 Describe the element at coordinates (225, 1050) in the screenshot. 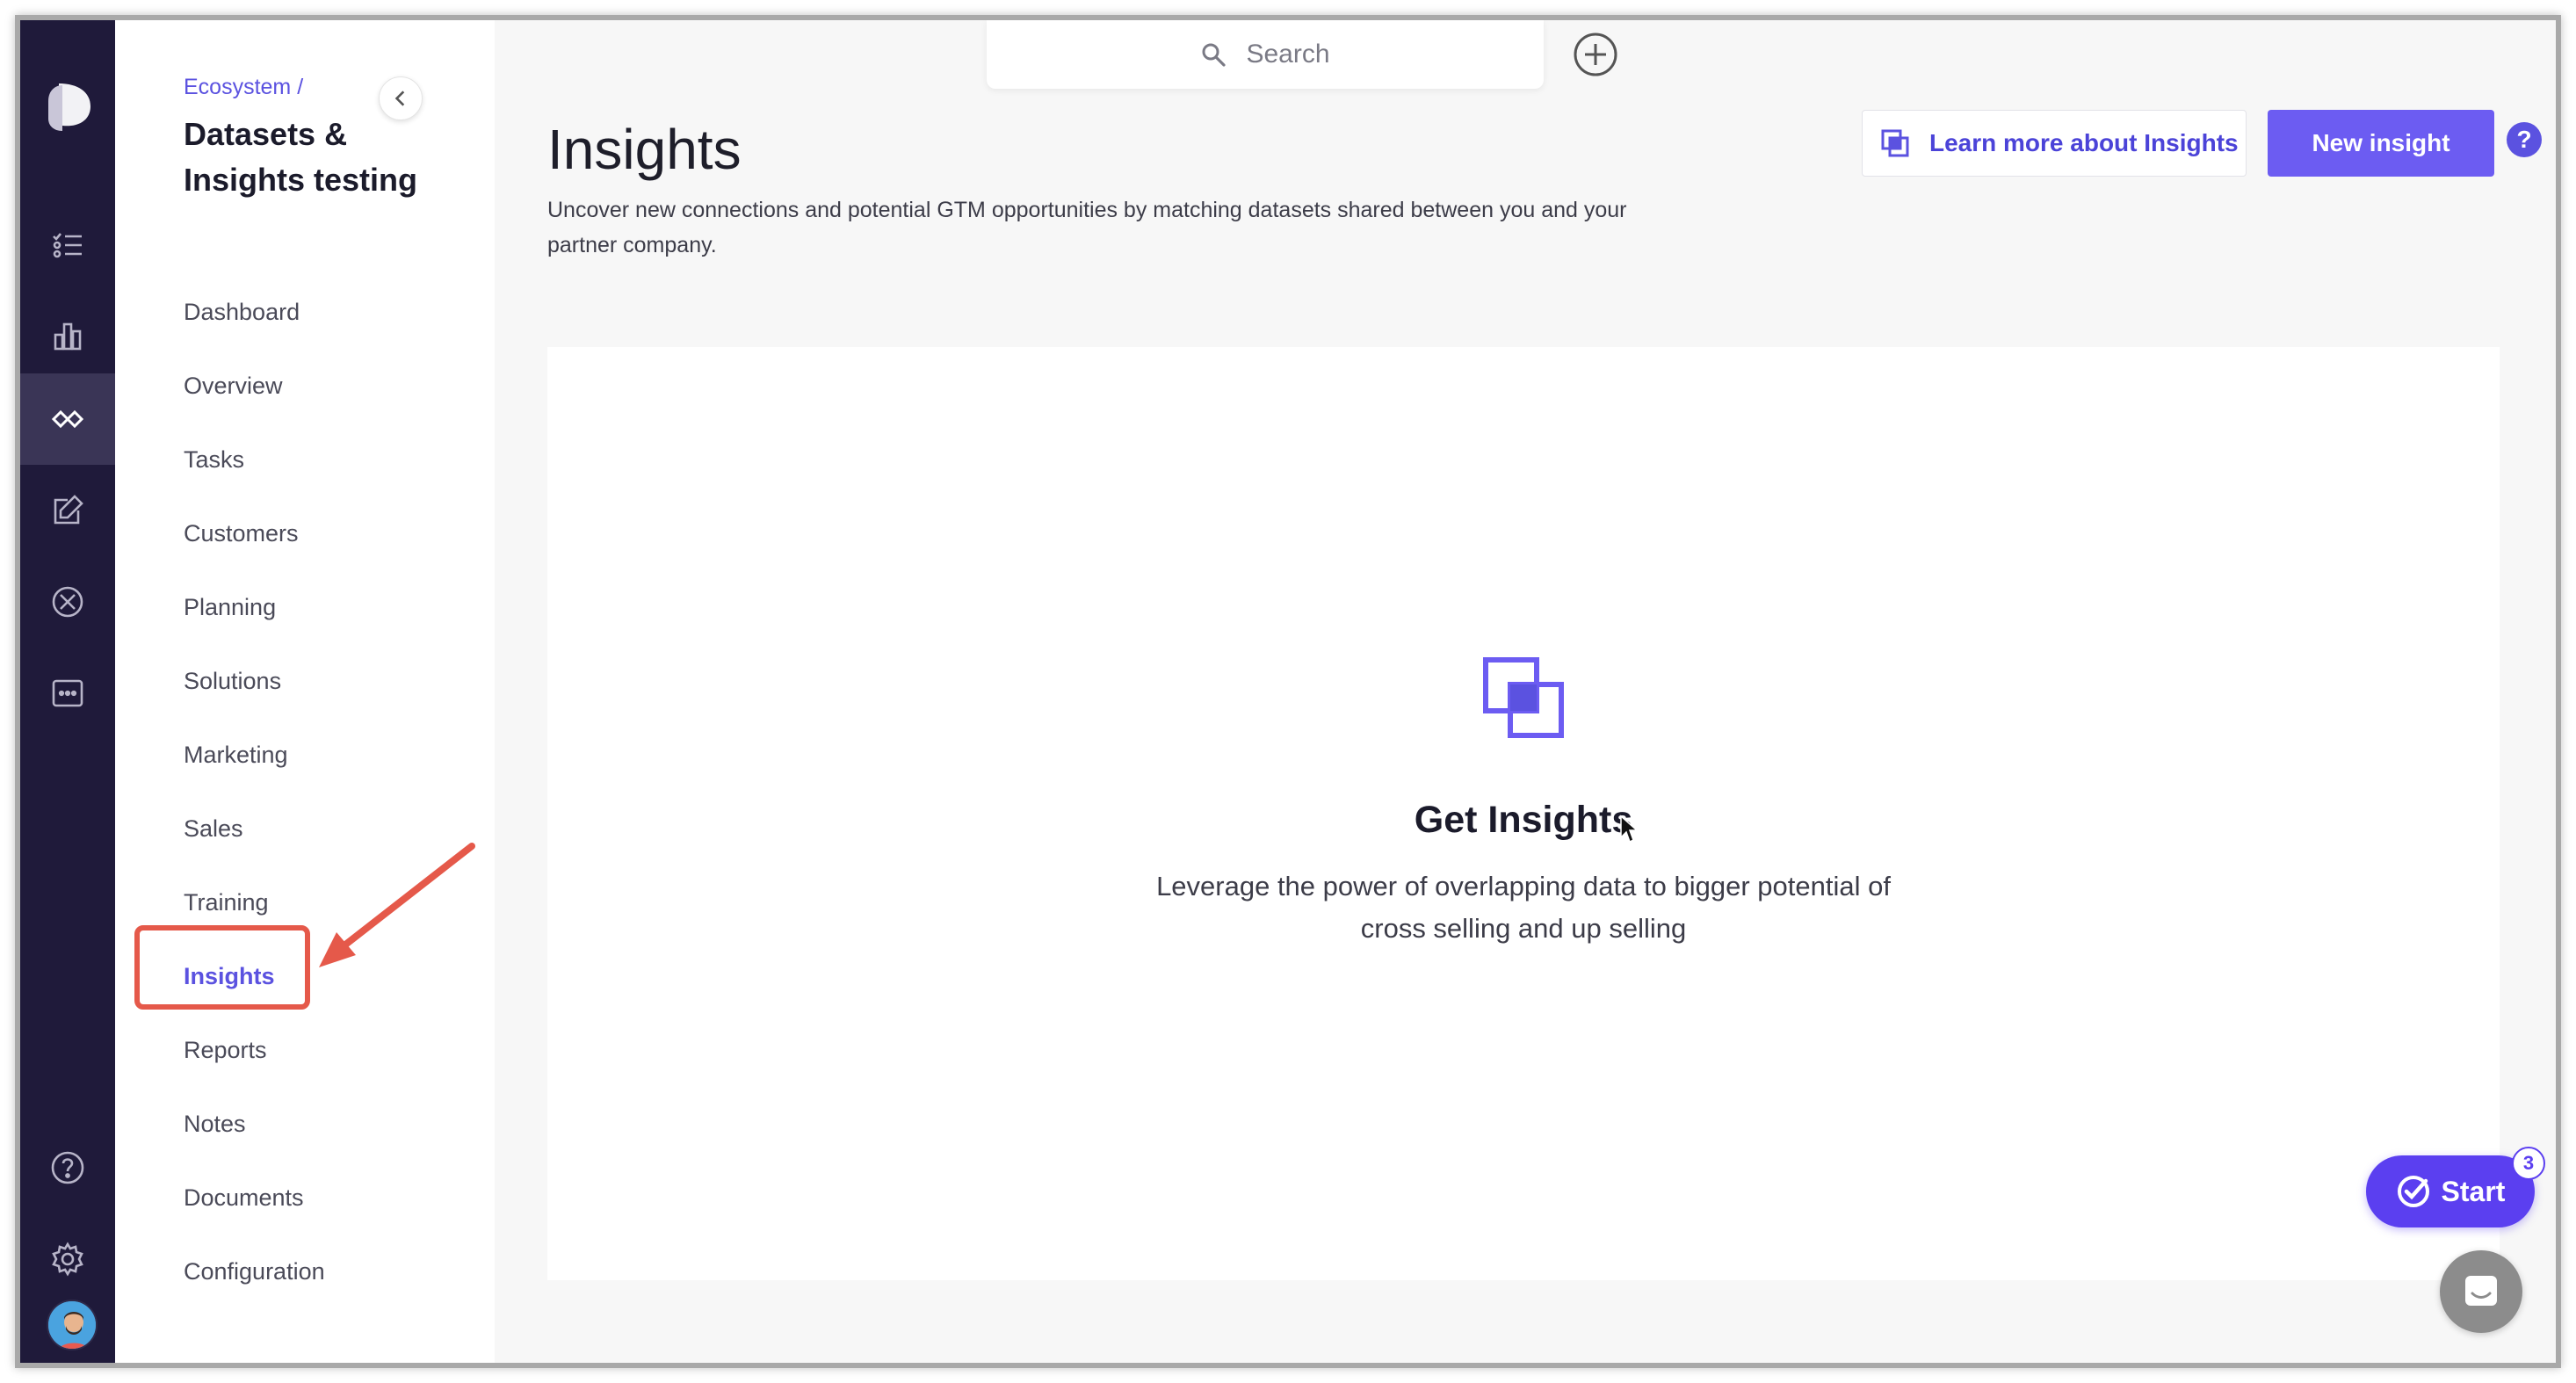

I see `sidebar-item-reports: Reports` at that location.